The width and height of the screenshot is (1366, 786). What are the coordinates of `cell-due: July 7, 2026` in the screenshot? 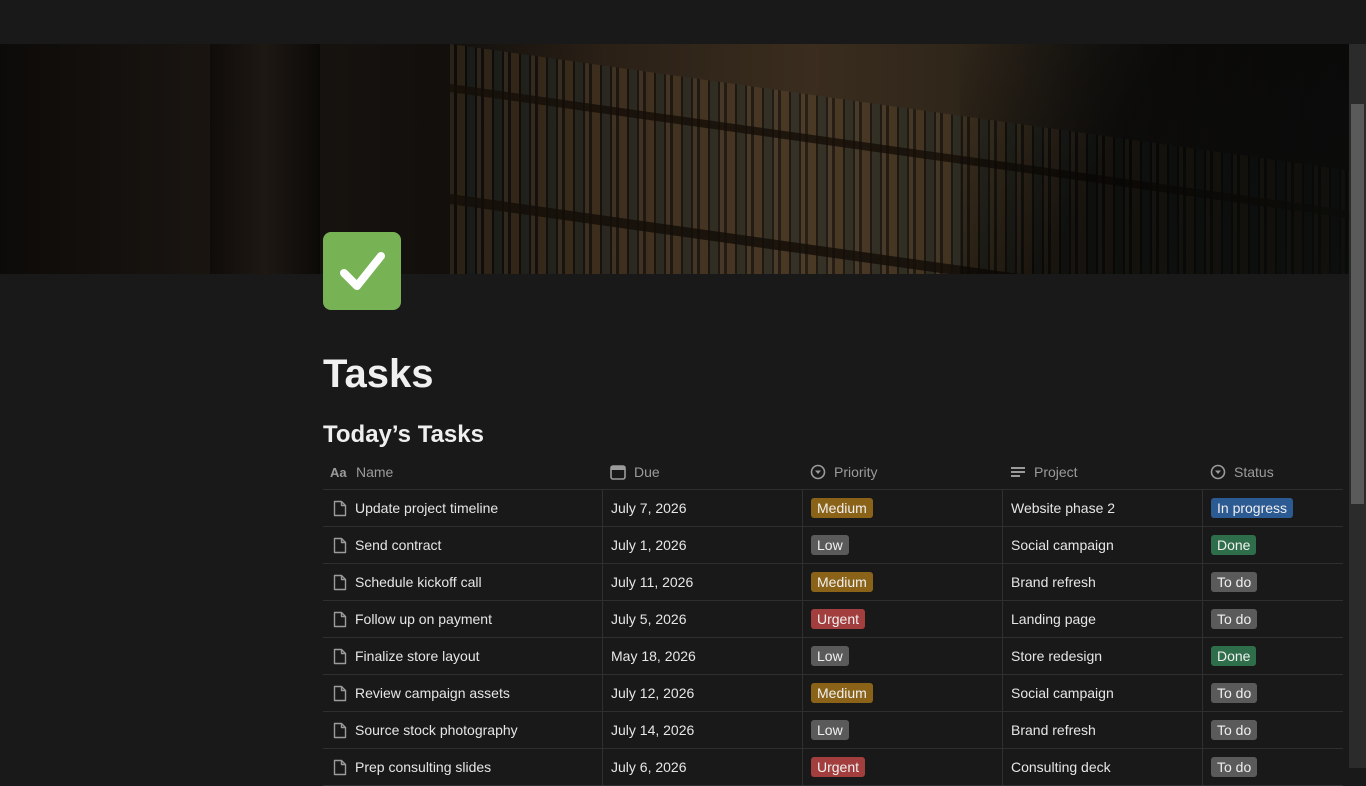 It's located at (703, 508).